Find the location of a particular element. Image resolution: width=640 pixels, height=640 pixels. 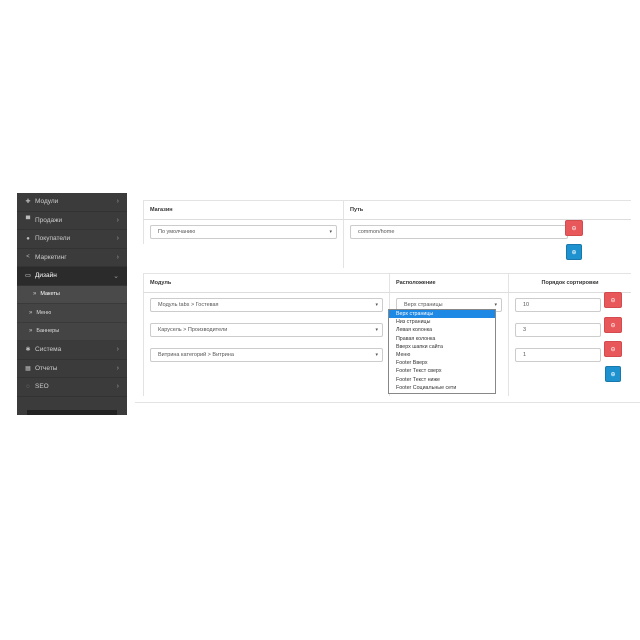

dropdown-option: Footer Социальные сети is located at coordinates (442, 388).